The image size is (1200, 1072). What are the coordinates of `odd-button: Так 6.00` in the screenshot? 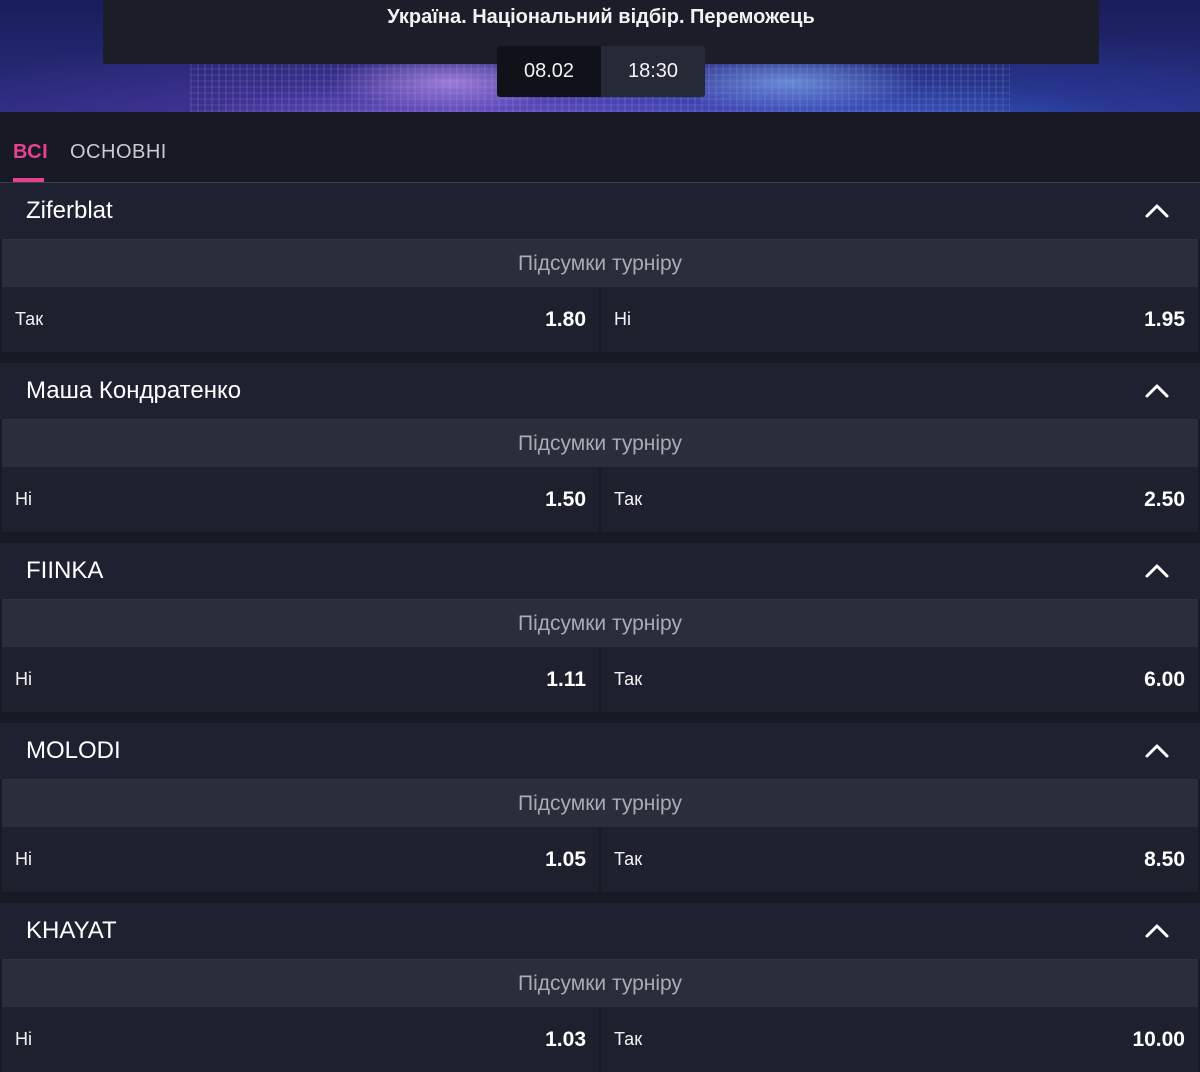 It's located at (899, 679).